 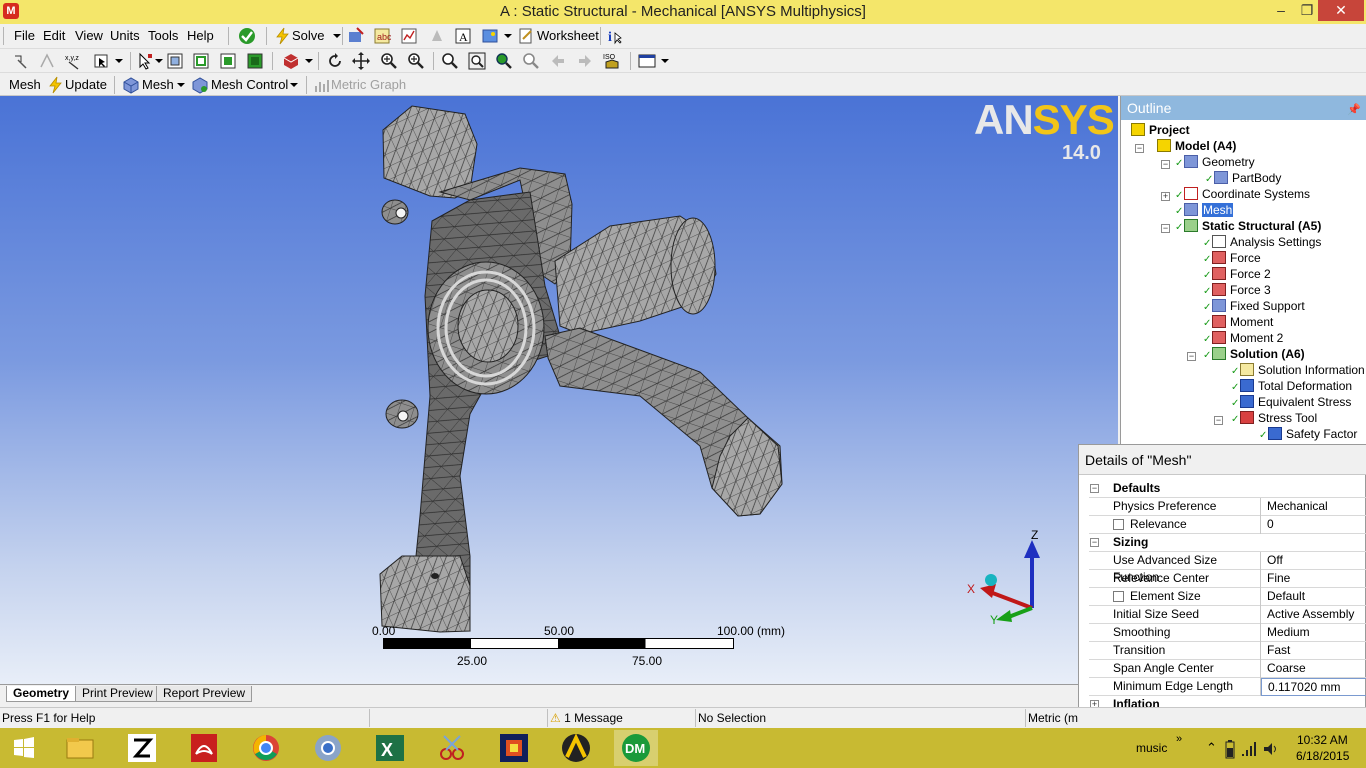 What do you see at coordinates (1322, 756) in the screenshot?
I see `clock-date: 6/18/2015` at bounding box center [1322, 756].